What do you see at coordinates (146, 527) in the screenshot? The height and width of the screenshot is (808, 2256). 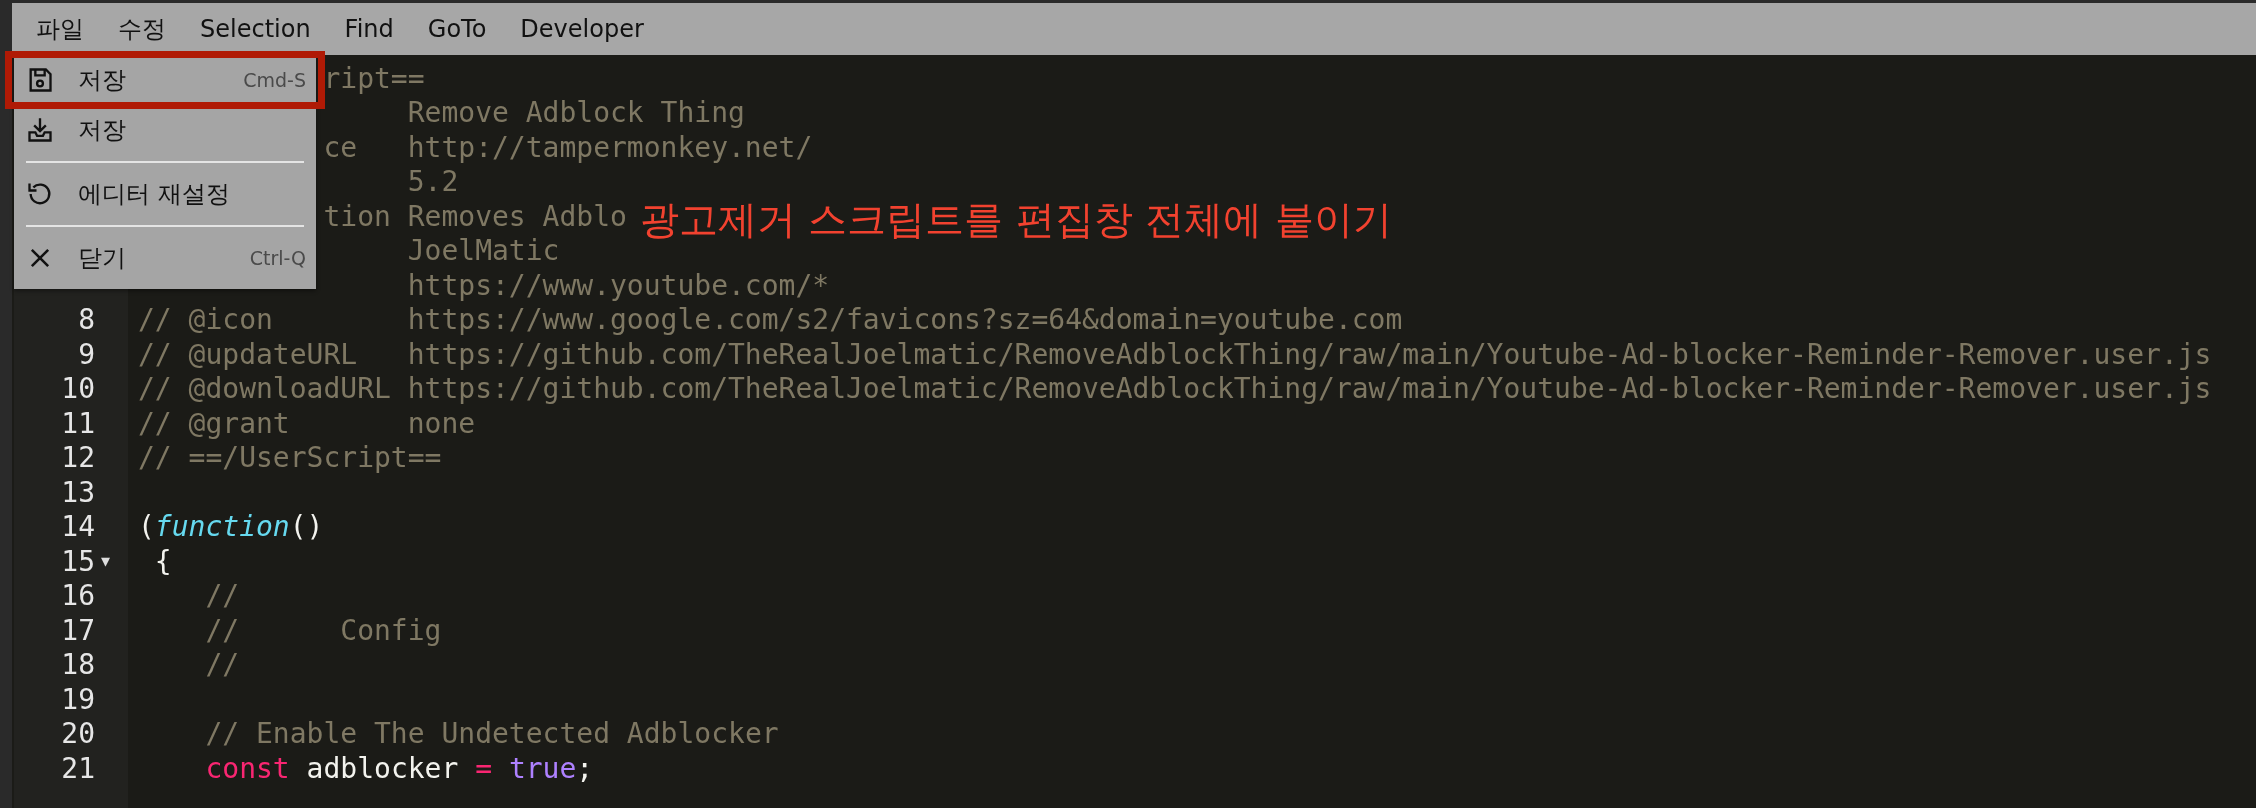 I see `code-text: (` at bounding box center [146, 527].